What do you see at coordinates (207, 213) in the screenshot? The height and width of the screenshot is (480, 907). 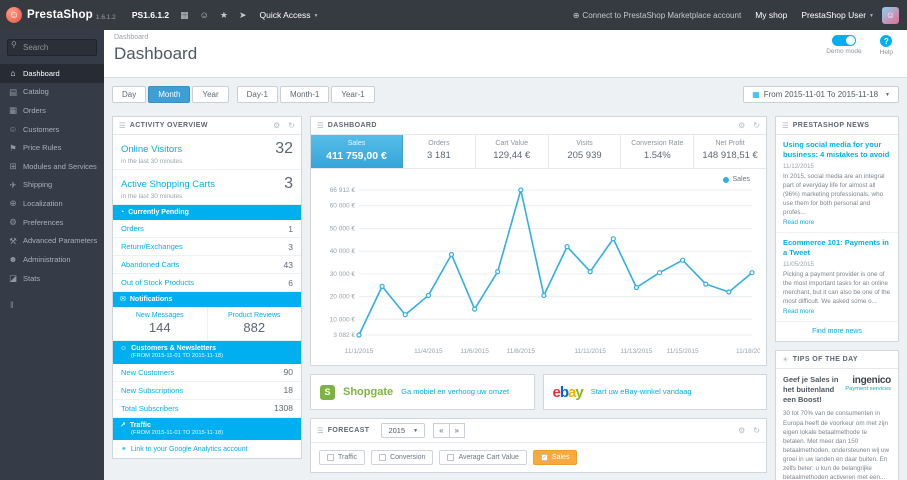 I see `currently-pending-header: ◔ Currently Pending` at bounding box center [207, 213].